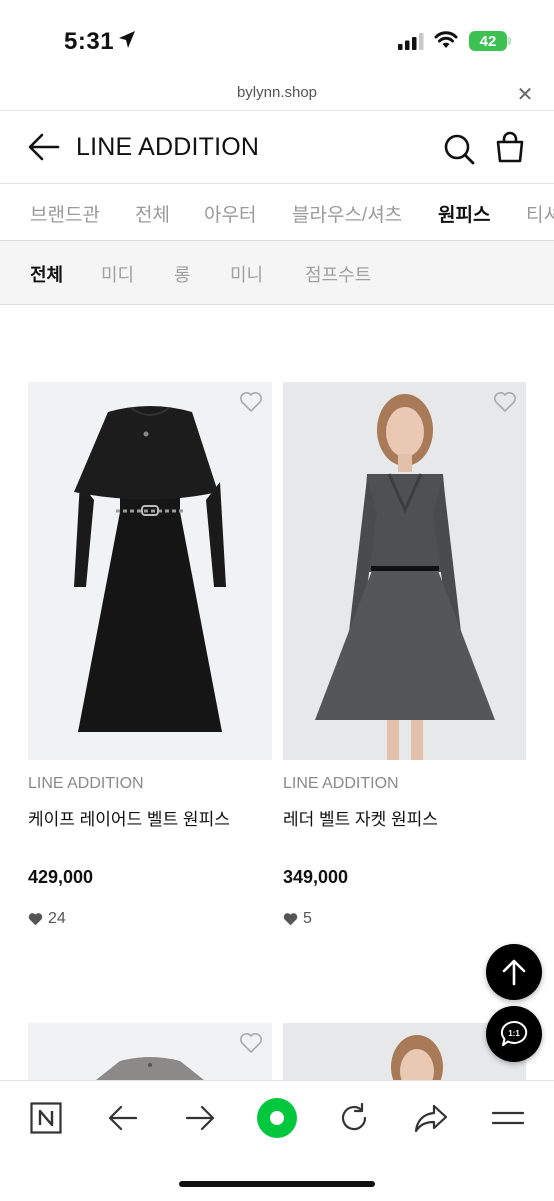 This screenshot has width=554, height=1201. I want to click on category-tabs: 브랜드관 전체 아우터 블라우스/셔츠 원피스 티셔, so click(277, 212).